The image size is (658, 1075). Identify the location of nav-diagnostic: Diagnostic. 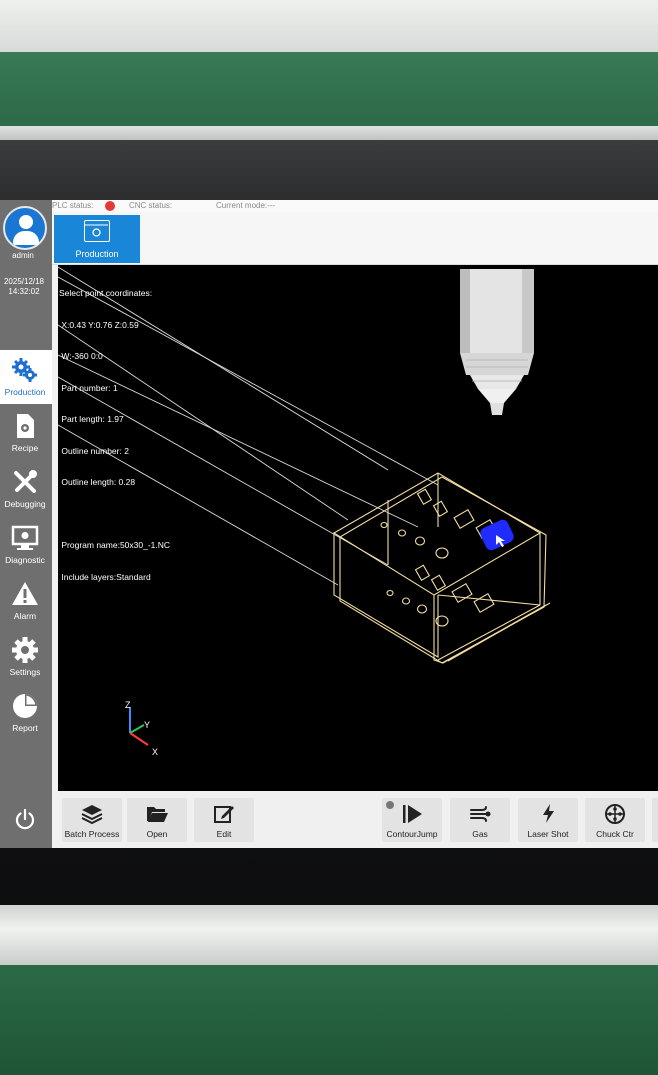
(26, 545).